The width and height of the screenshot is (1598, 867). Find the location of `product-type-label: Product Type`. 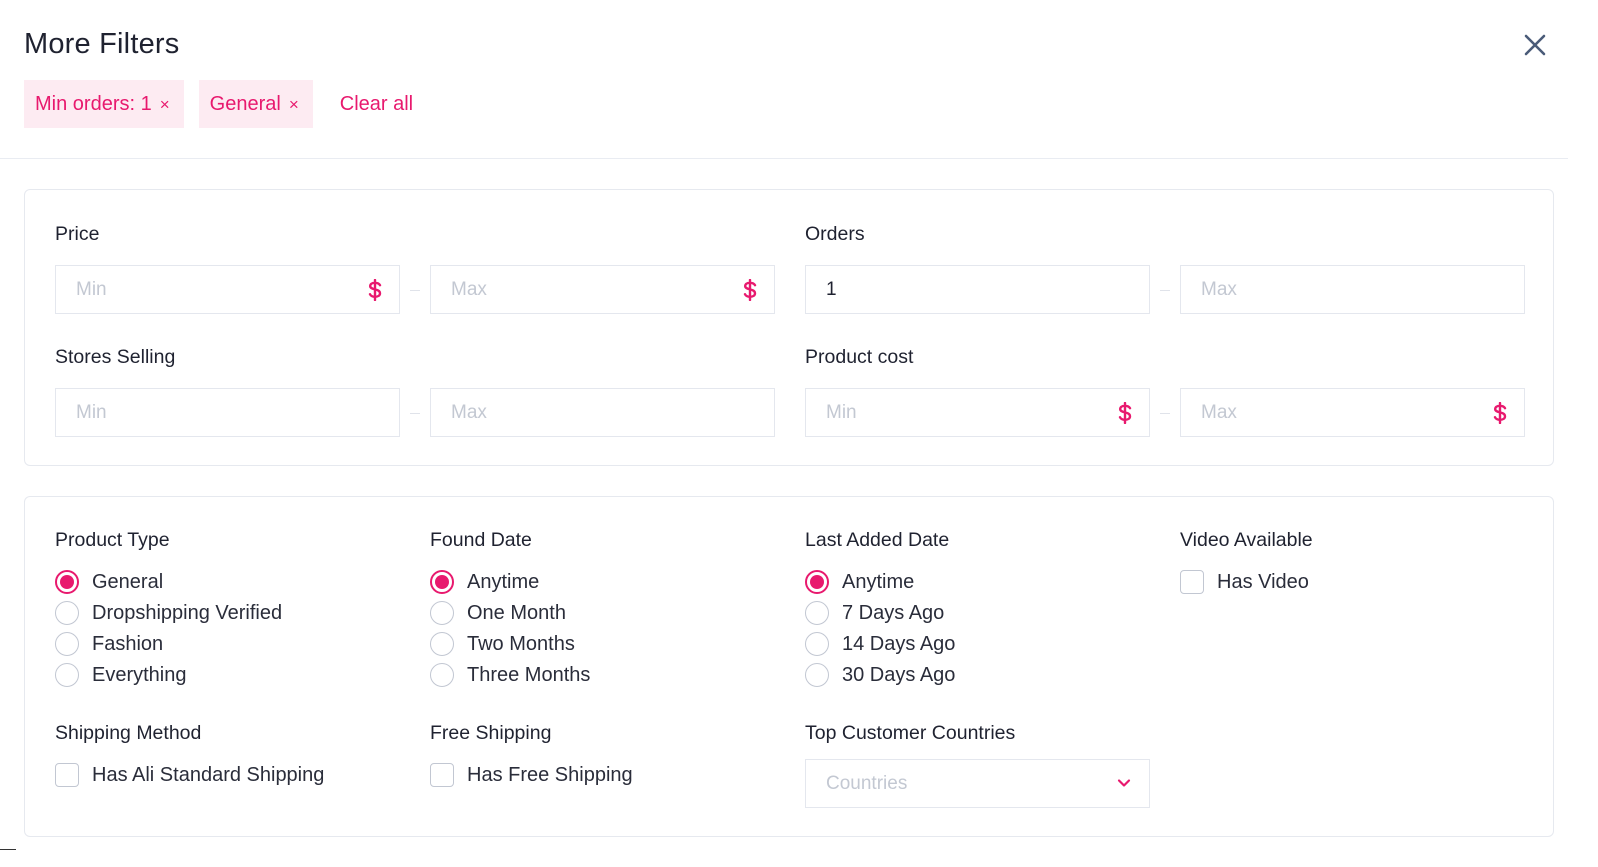

product-type-label: Product Type is located at coordinates (112, 540).